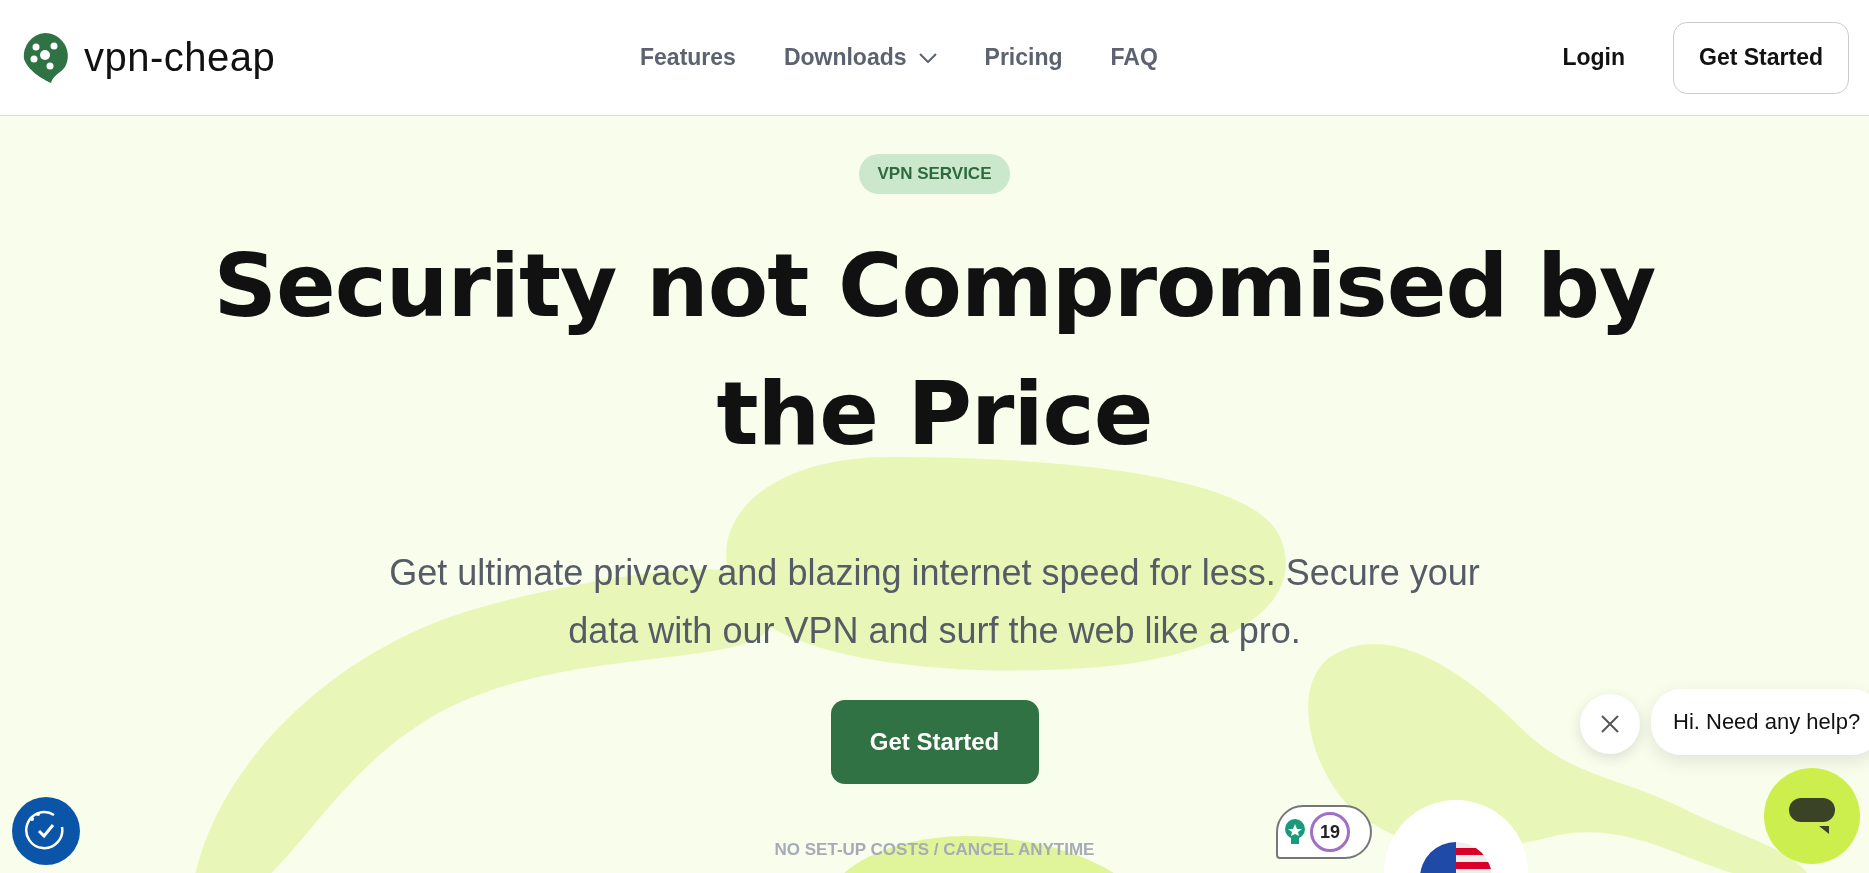 This screenshot has height=873, width=1869. What do you see at coordinates (860, 57) in the screenshot?
I see `nav-link: Downloads` at bounding box center [860, 57].